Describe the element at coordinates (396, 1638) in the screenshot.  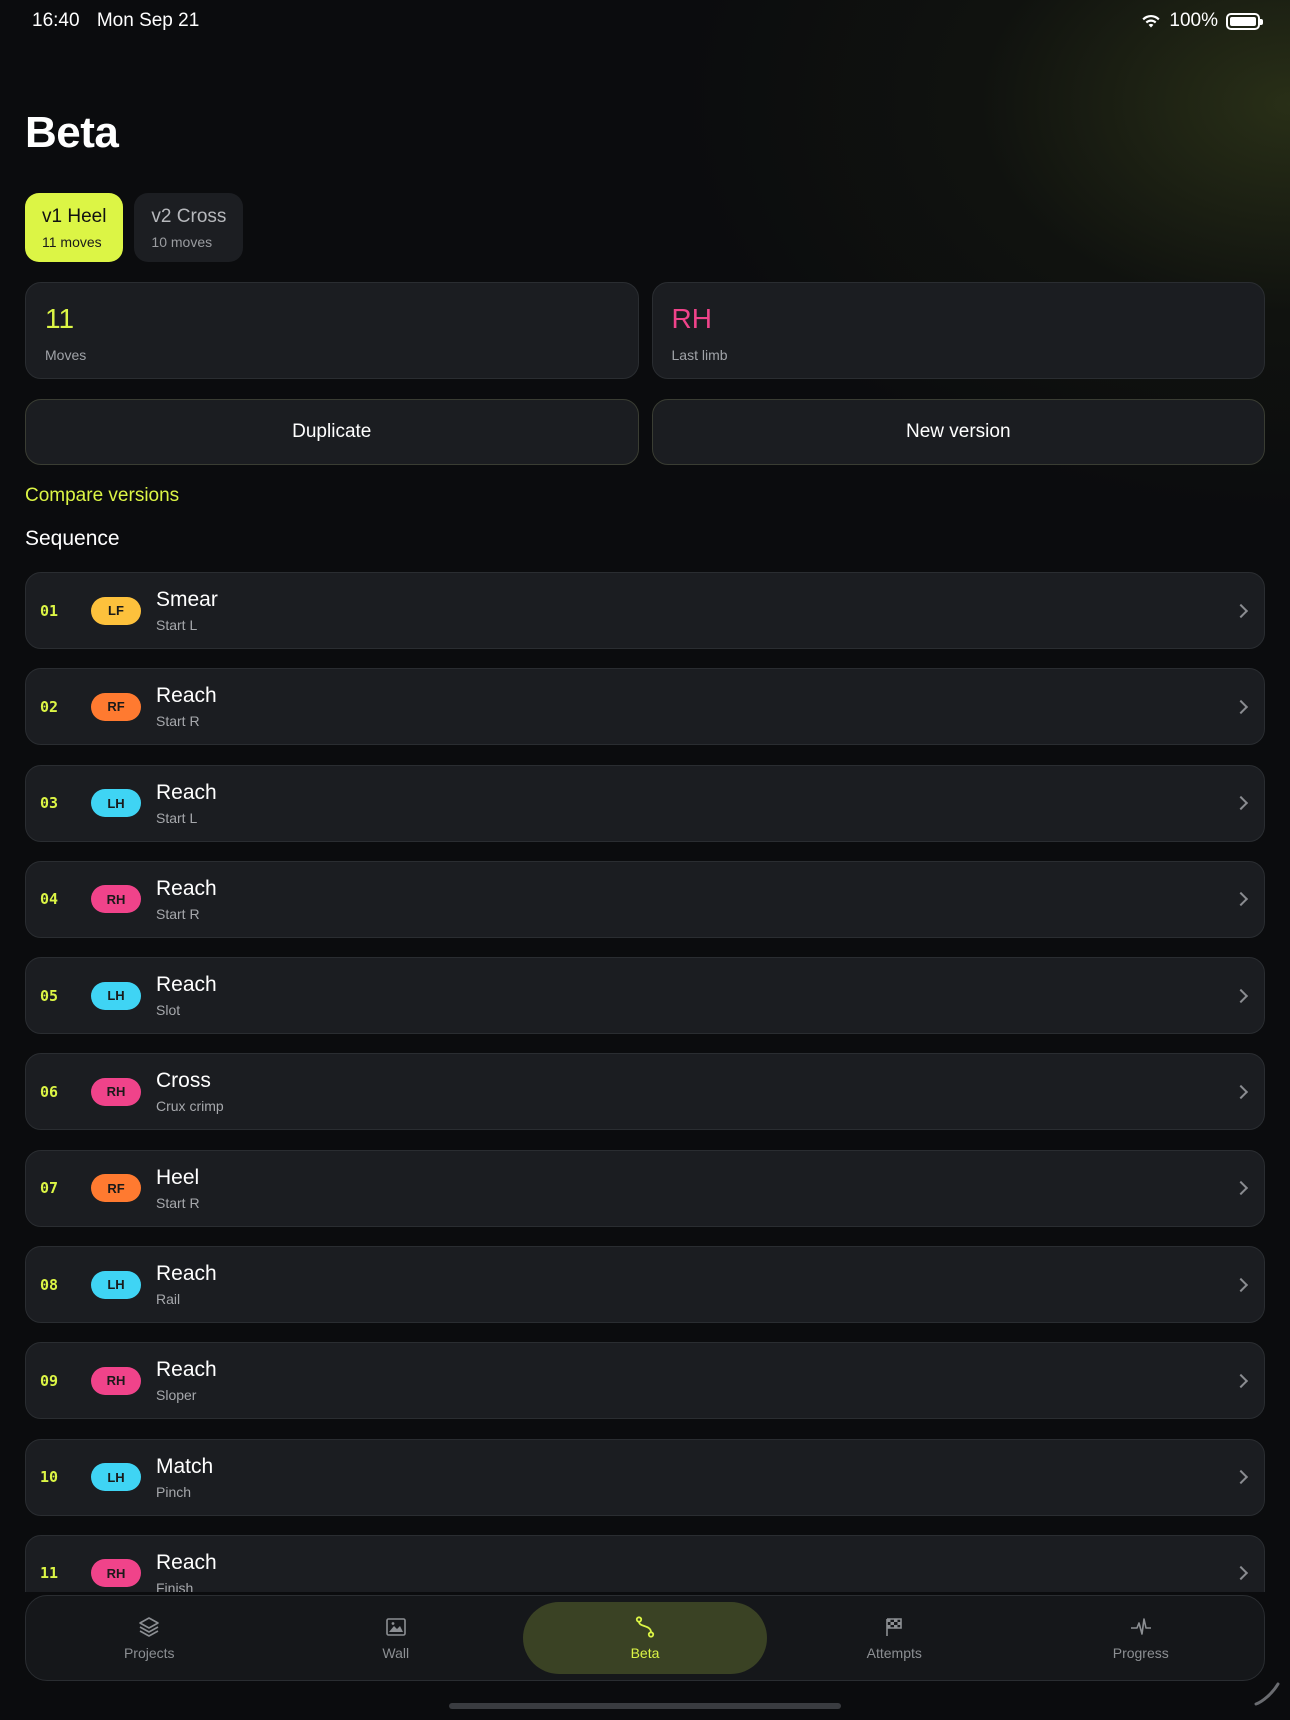
I see `tab-wall: Wall` at that location.